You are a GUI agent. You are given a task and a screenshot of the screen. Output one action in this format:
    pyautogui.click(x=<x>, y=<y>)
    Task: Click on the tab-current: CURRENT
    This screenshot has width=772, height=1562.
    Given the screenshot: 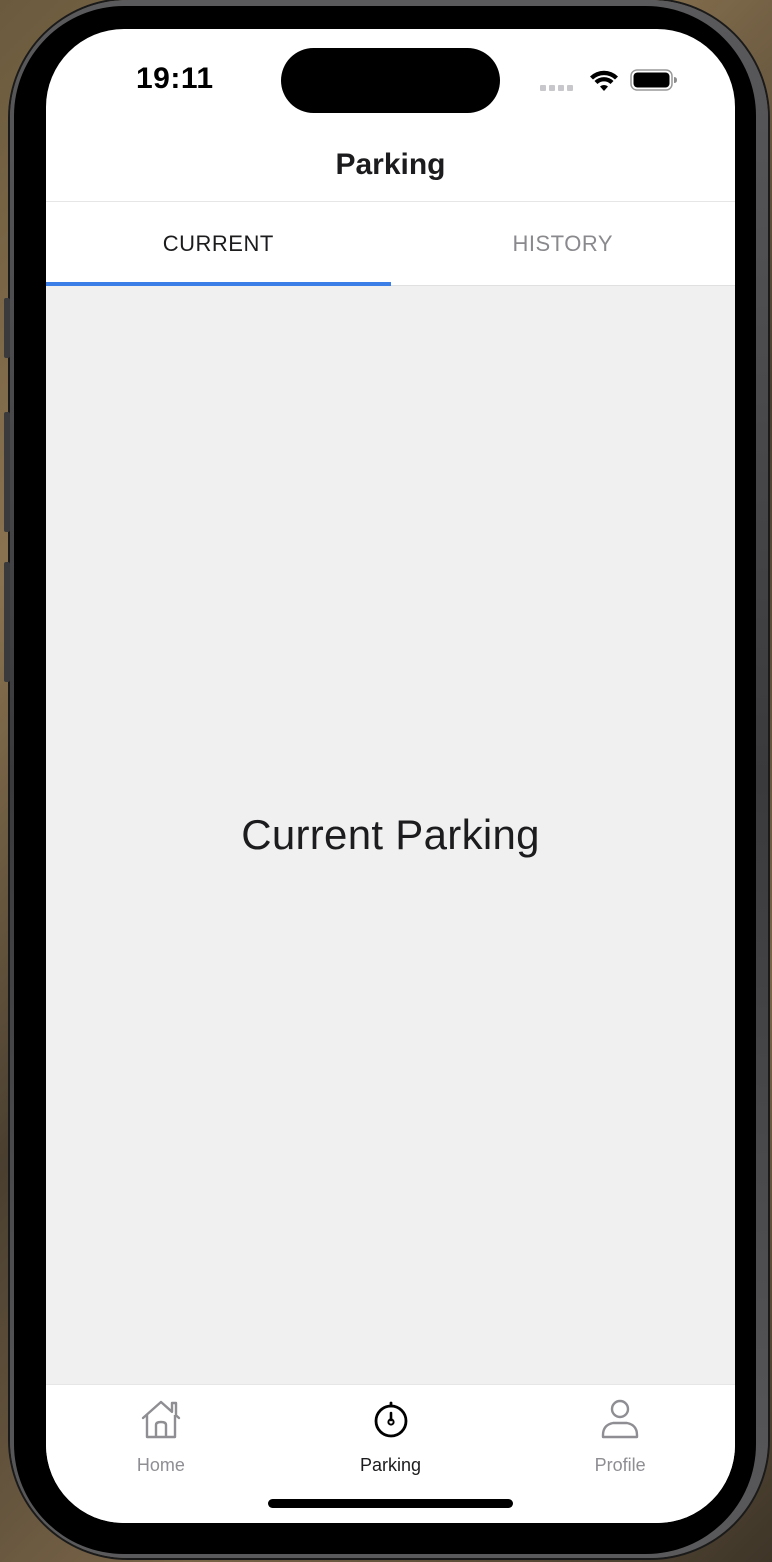 What is the action you would take?
    pyautogui.click(x=218, y=244)
    